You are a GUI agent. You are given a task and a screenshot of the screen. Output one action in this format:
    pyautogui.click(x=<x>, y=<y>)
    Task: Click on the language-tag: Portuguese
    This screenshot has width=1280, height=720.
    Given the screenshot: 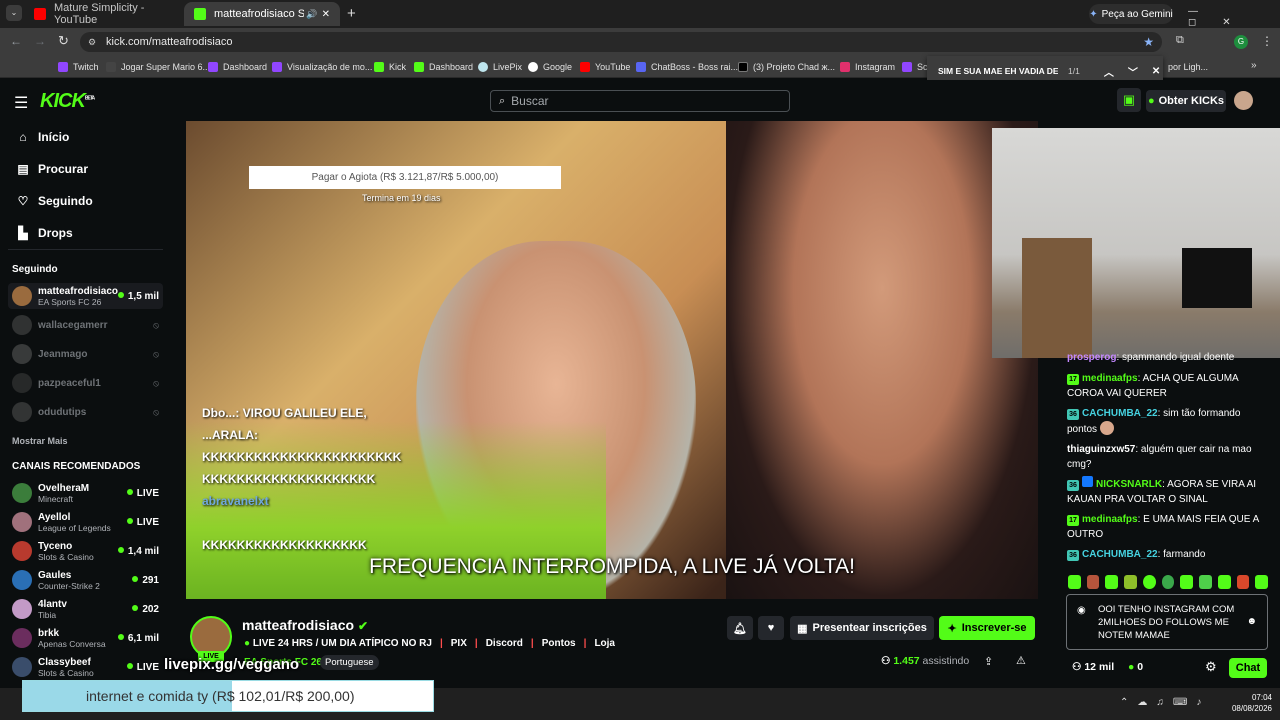 What is the action you would take?
    pyautogui.click(x=349, y=662)
    